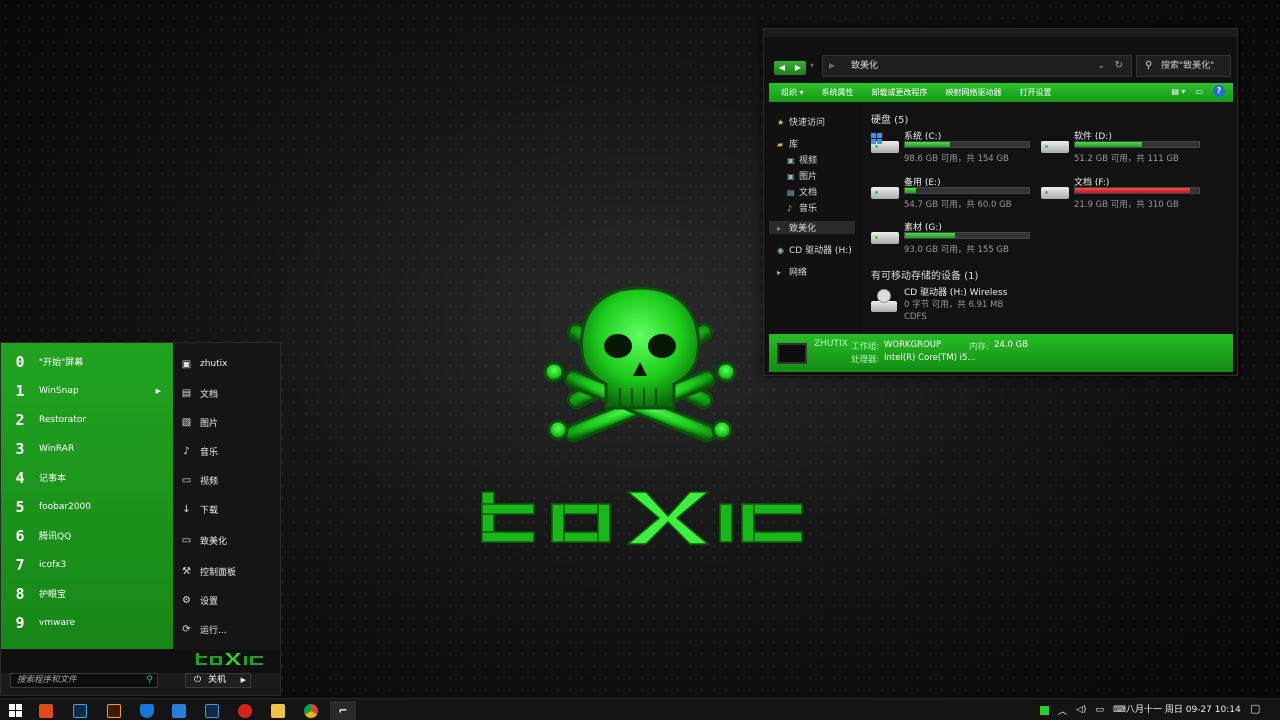 The height and width of the screenshot is (720, 1280). I want to click on place-computer: ▭ 致美化, so click(226, 540).